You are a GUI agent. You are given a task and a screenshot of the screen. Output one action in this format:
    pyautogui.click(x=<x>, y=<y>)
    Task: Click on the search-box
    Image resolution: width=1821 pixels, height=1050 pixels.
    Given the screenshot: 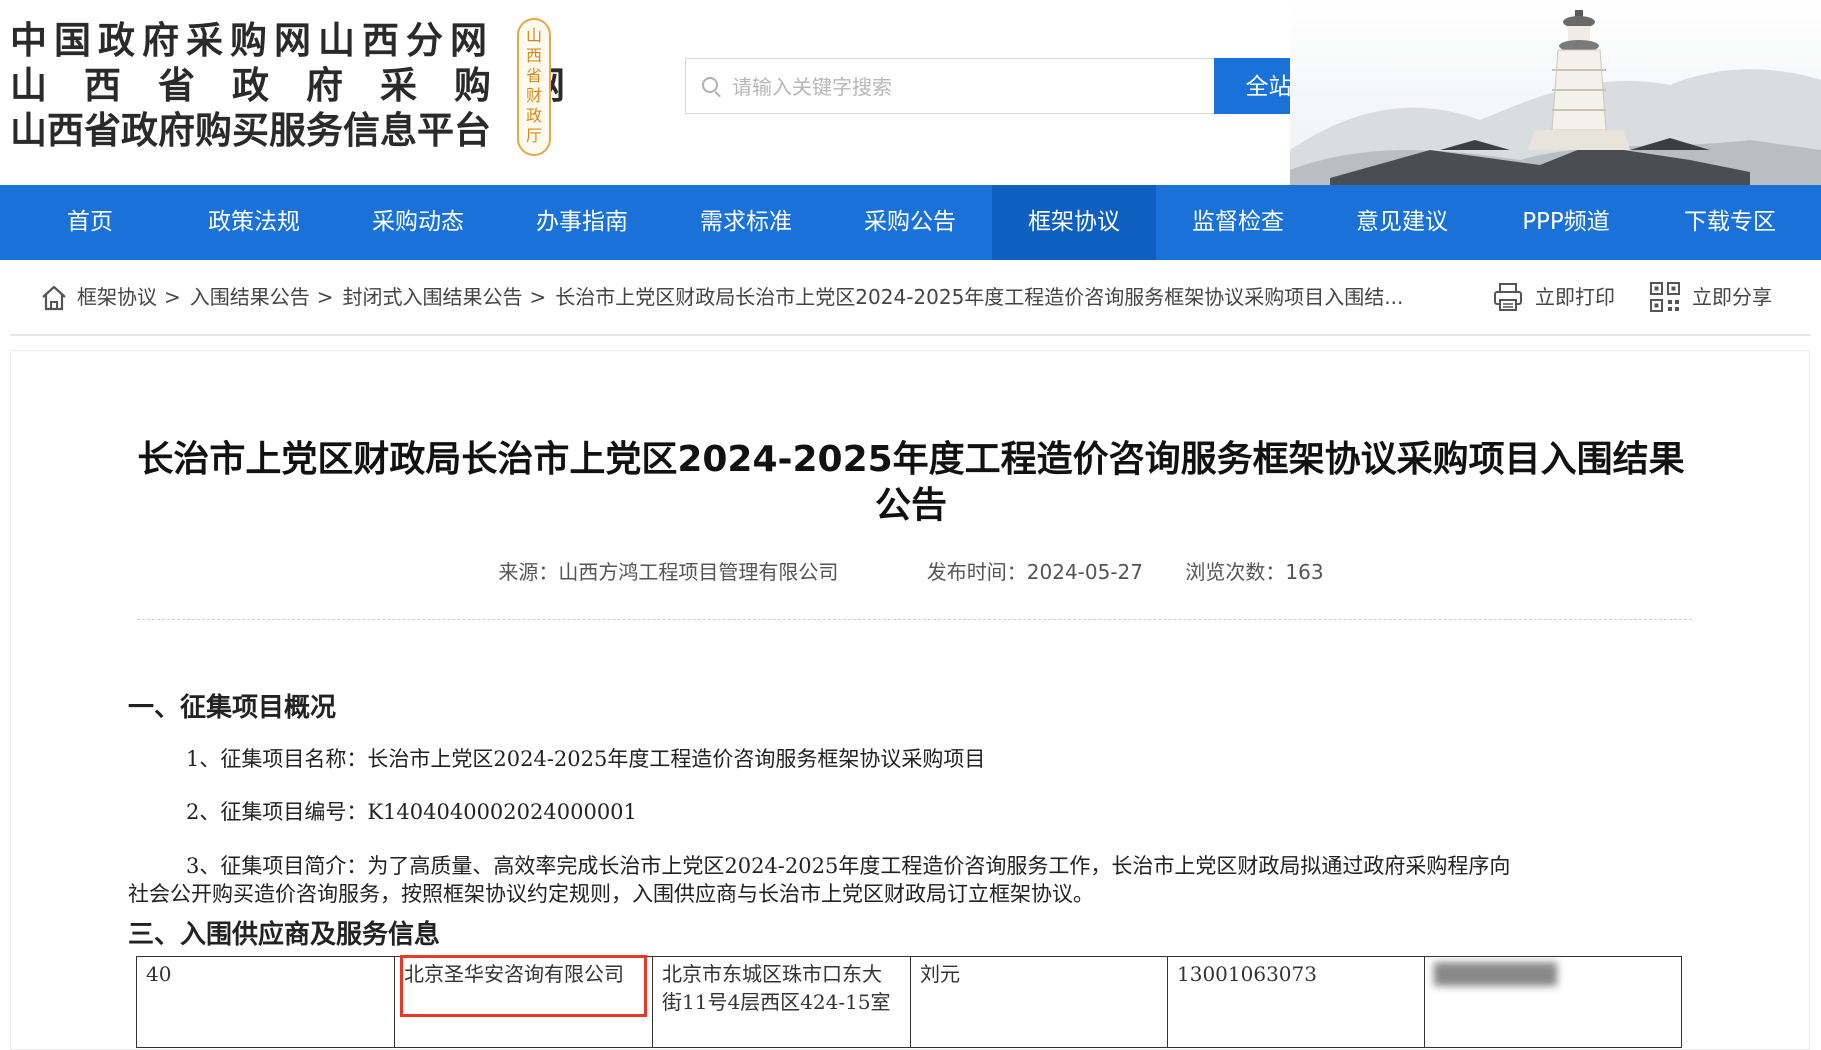 What is the action you would take?
    pyautogui.click(x=950, y=86)
    